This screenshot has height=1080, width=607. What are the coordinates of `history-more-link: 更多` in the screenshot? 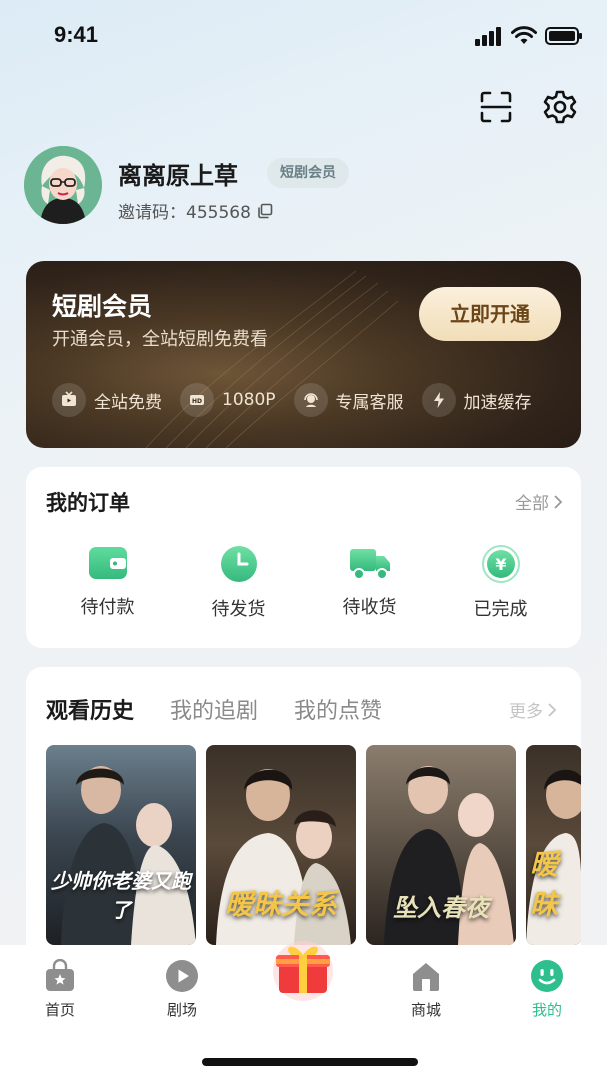 It's located at (533, 709).